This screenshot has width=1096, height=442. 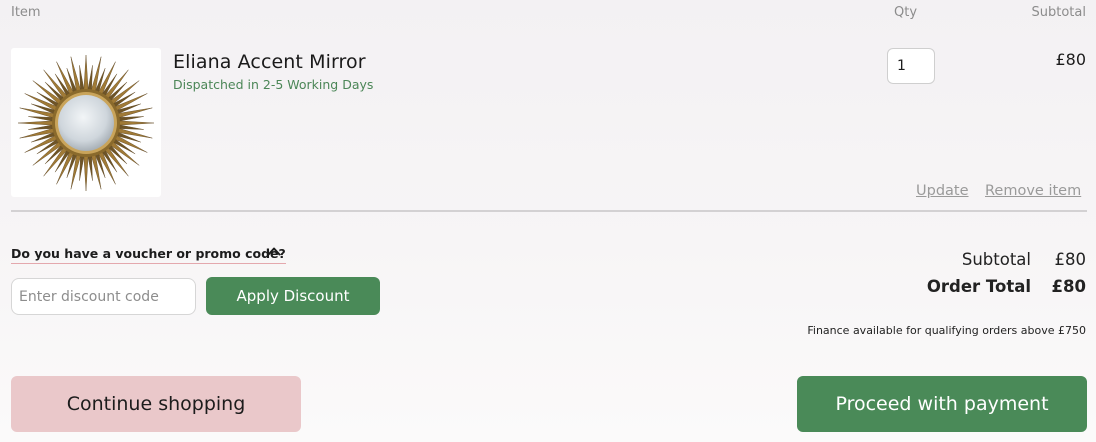 What do you see at coordinates (26, 12) in the screenshot?
I see `column-header-item: Item` at bounding box center [26, 12].